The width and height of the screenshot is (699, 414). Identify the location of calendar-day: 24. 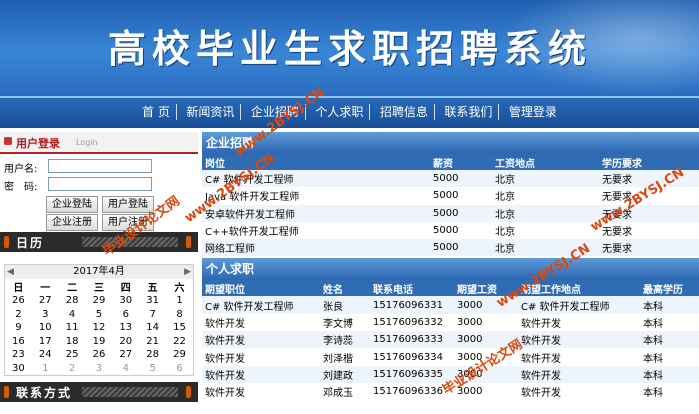
(45, 355).